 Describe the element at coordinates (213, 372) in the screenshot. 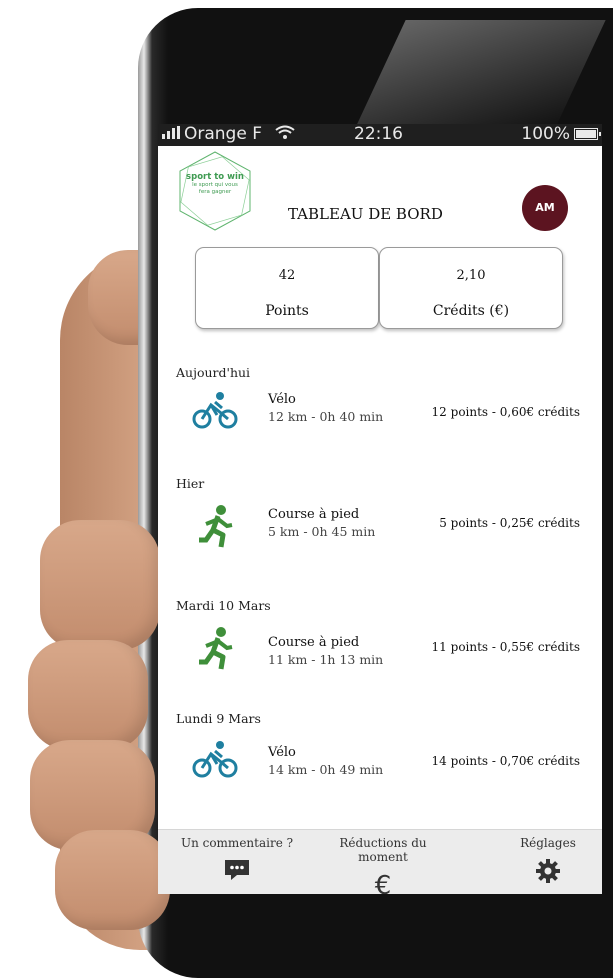

I see `day-heading: Aujourd'hui` at that location.